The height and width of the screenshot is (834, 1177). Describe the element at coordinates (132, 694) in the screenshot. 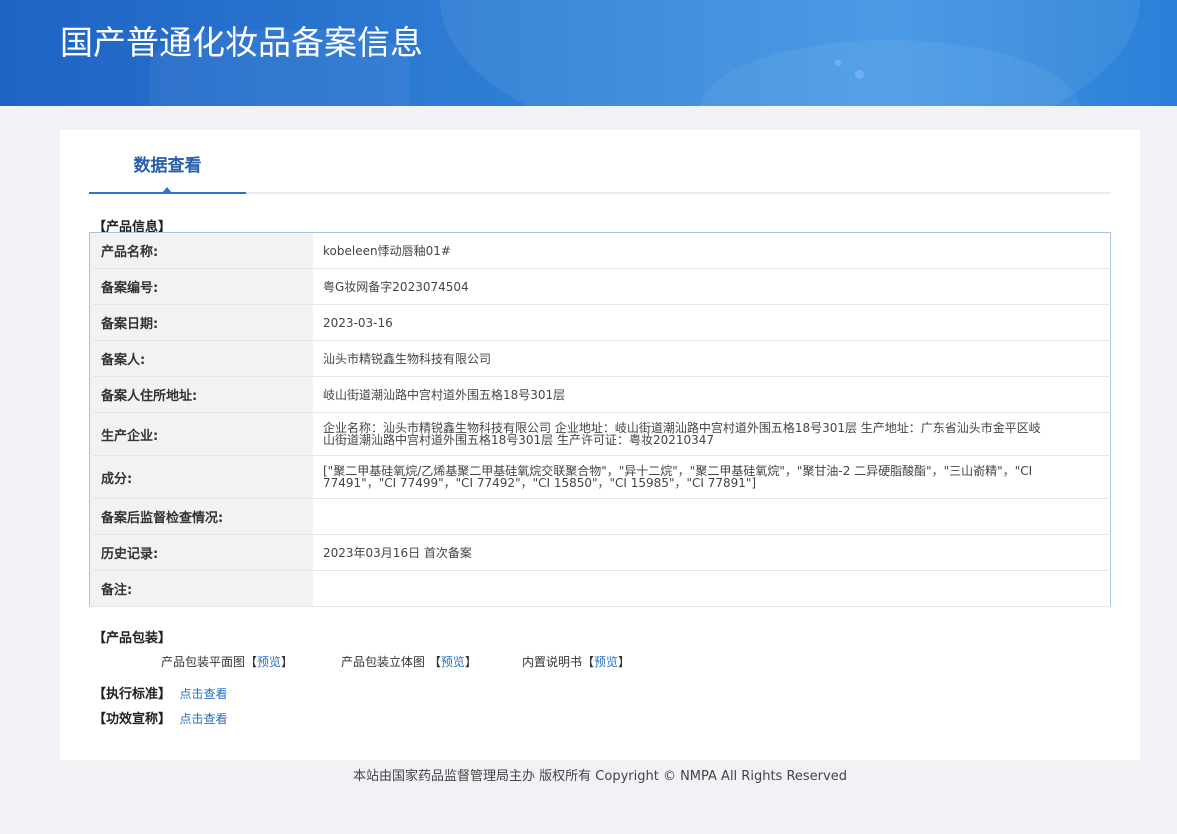

I see `standard-heading: 【执行标准】` at that location.